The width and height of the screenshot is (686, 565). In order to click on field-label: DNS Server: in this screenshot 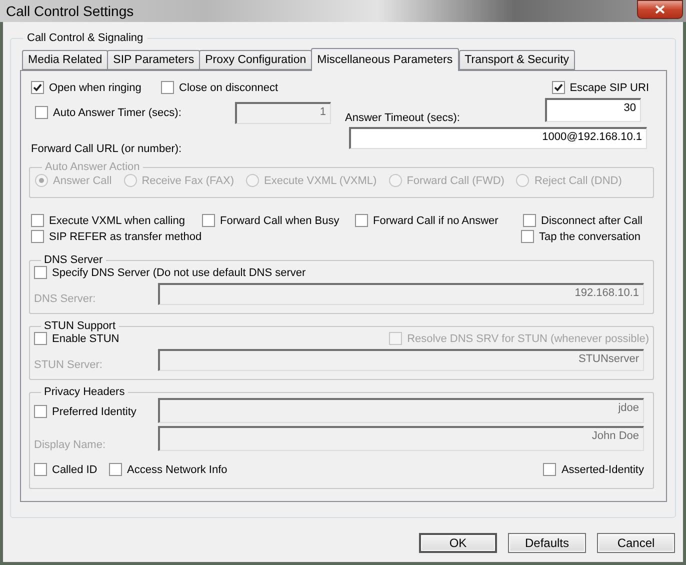, I will do `click(65, 299)`.